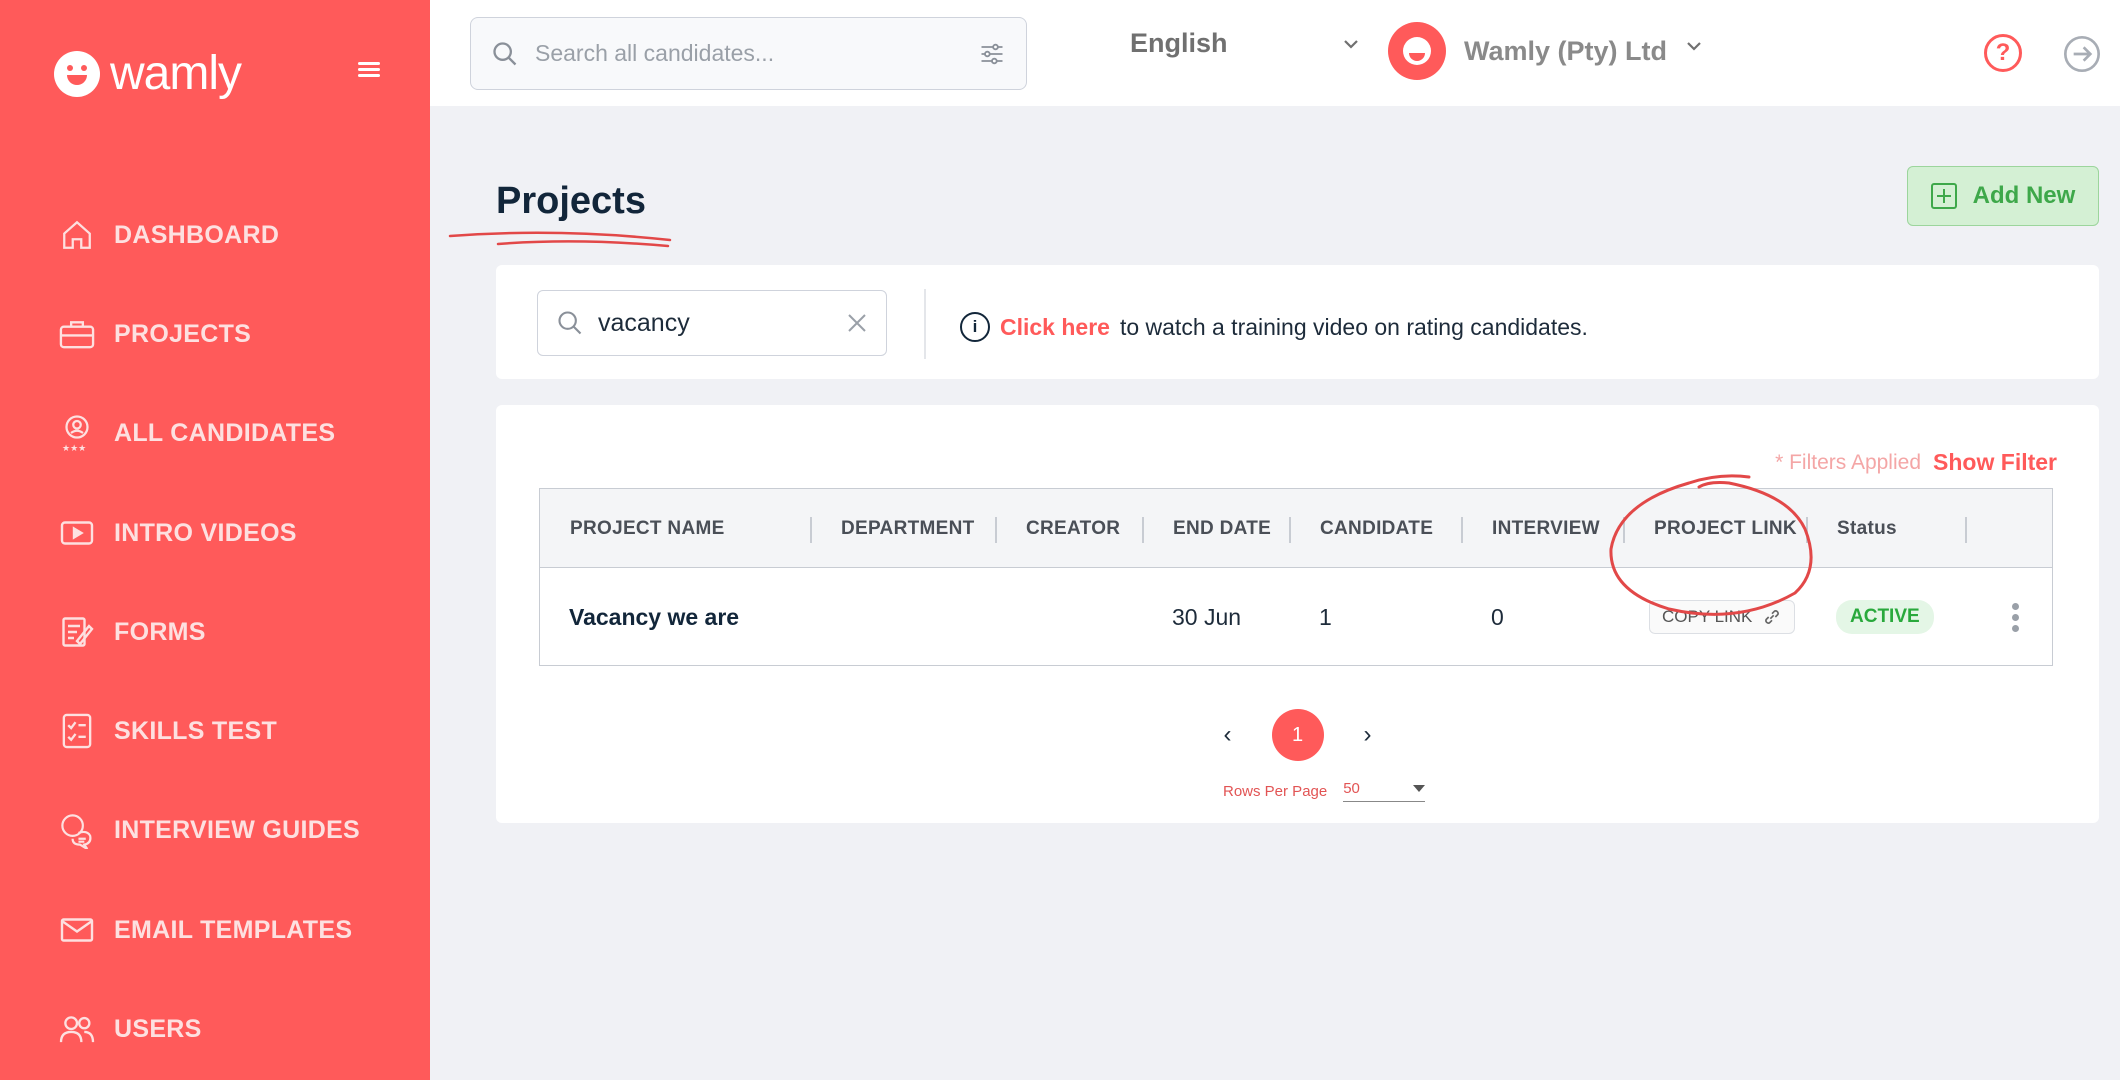  Describe the element at coordinates (992, 54) in the screenshot. I see `filter-sliders-icon` at that location.